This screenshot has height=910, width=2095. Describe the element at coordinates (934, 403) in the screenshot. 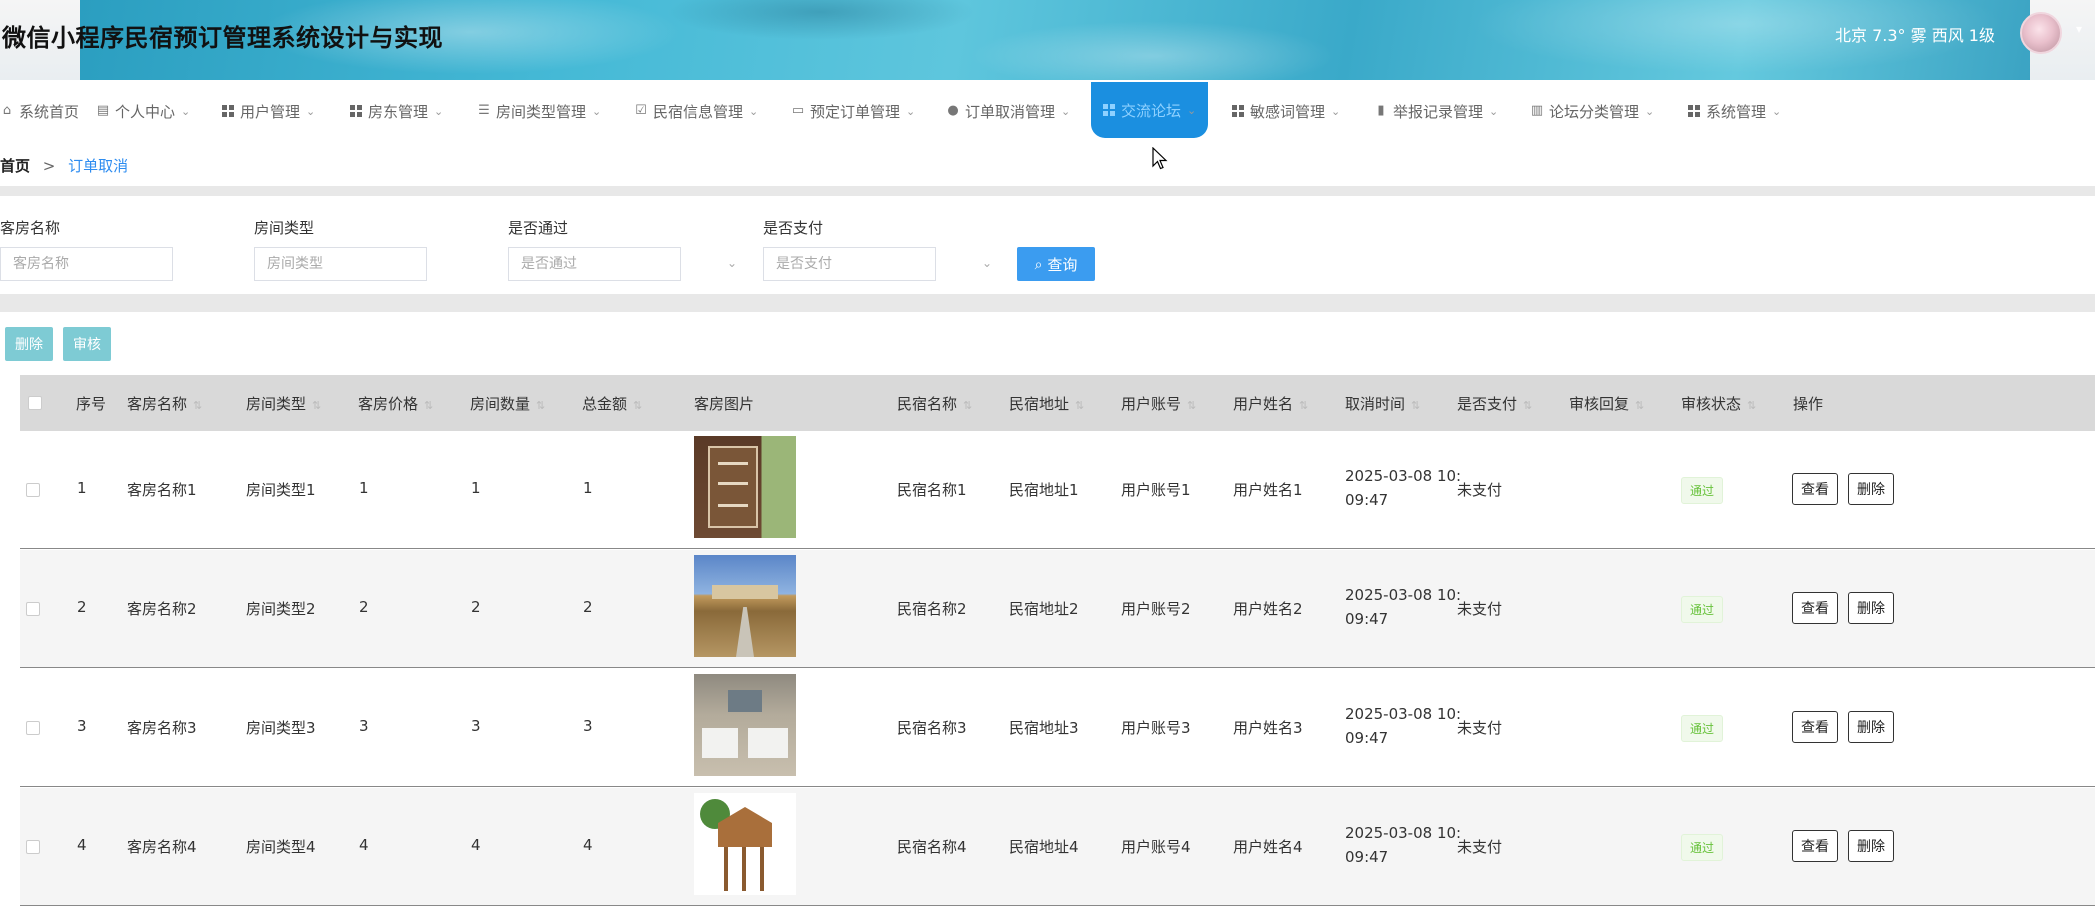

I see `column-header: 民宿名称 ⇅` at that location.